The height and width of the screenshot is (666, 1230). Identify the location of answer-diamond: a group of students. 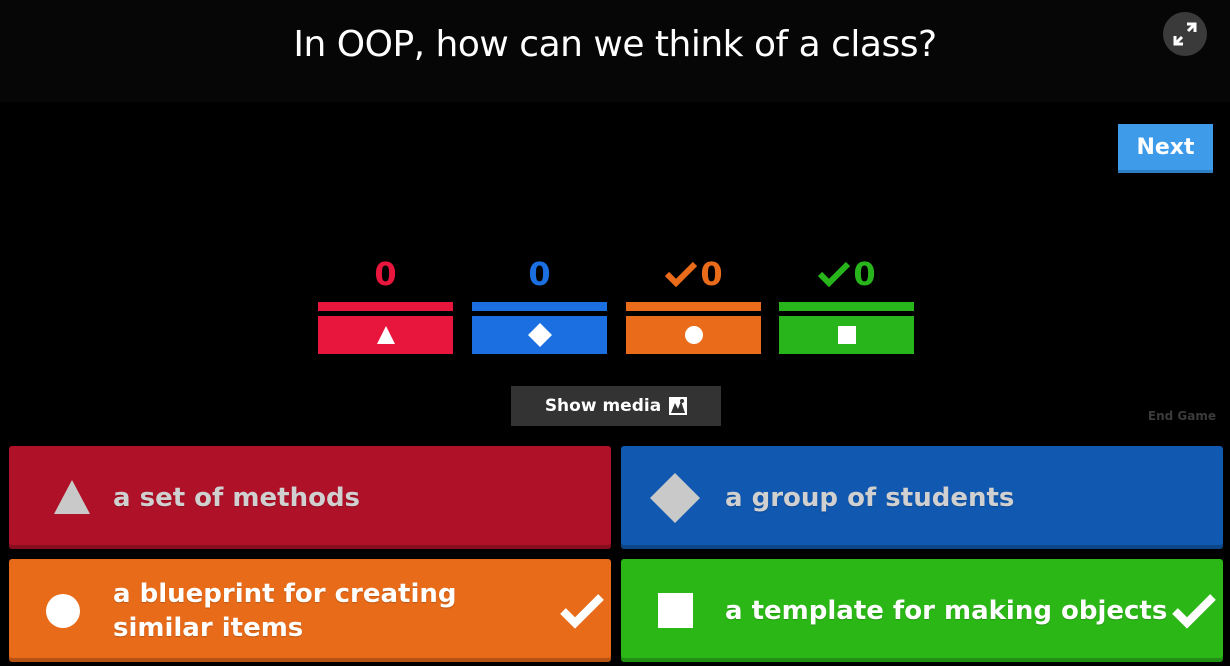
(922, 497).